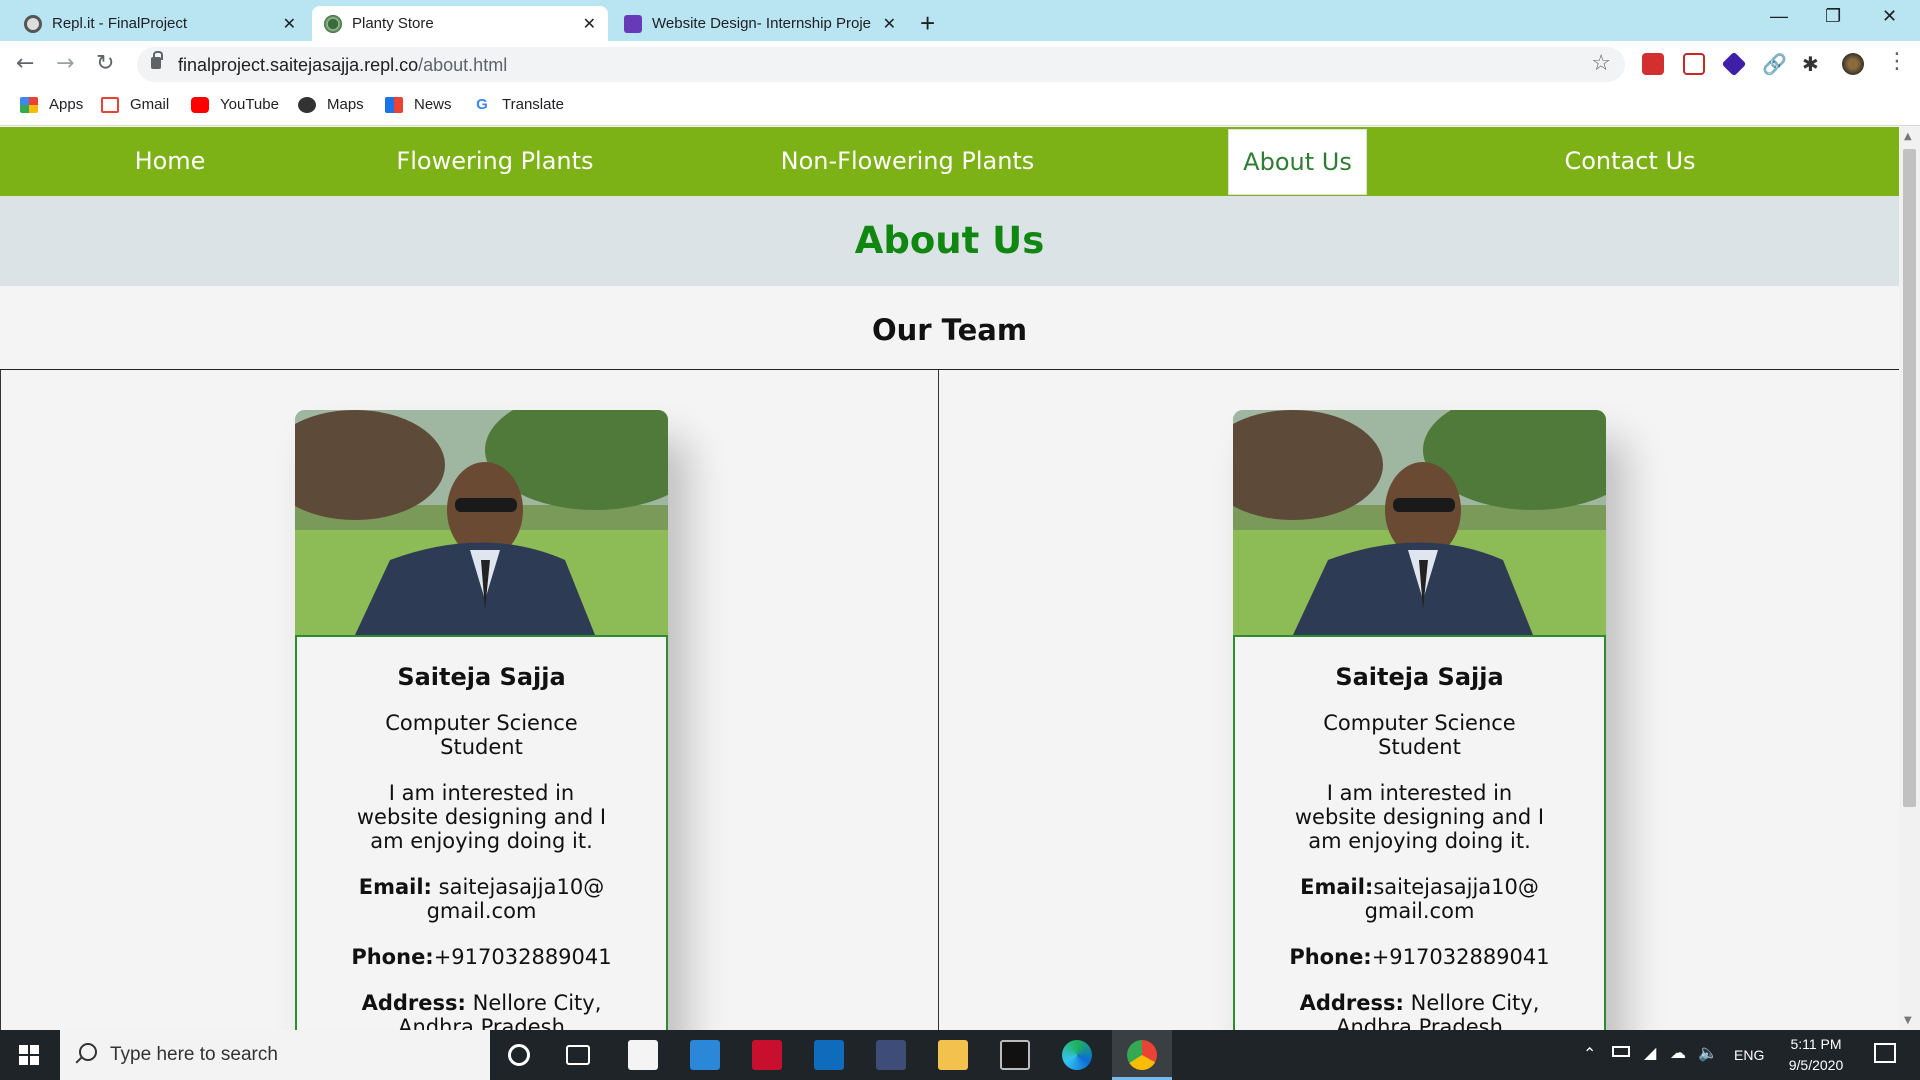 This screenshot has width=1920, height=1080. What do you see at coordinates (519, 1055) in the screenshot?
I see `cortana-icon` at bounding box center [519, 1055].